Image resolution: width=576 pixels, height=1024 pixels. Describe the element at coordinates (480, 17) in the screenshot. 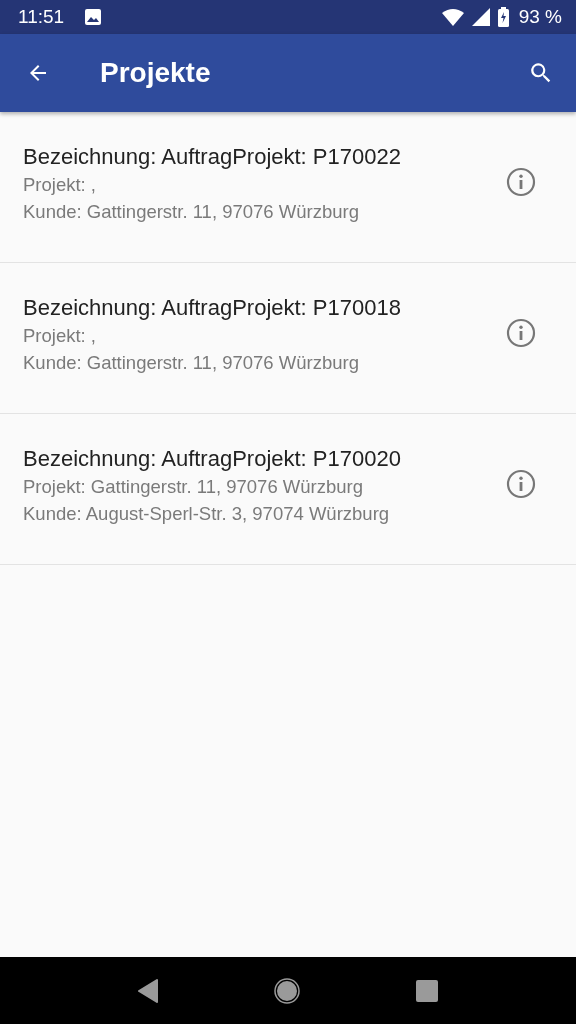

I see `signal-icon` at that location.